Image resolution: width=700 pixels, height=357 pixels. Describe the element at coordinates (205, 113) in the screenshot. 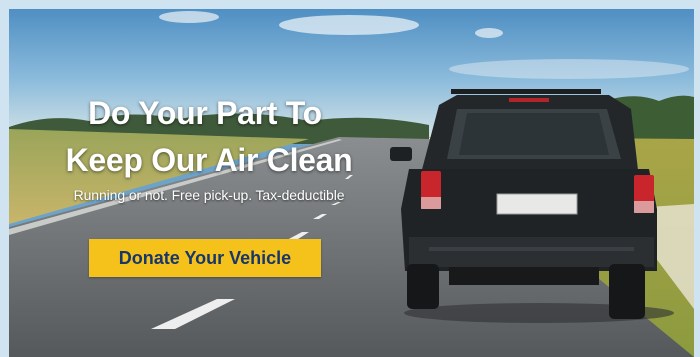

I see `hero-title-line-1: Do Your Part To` at that location.